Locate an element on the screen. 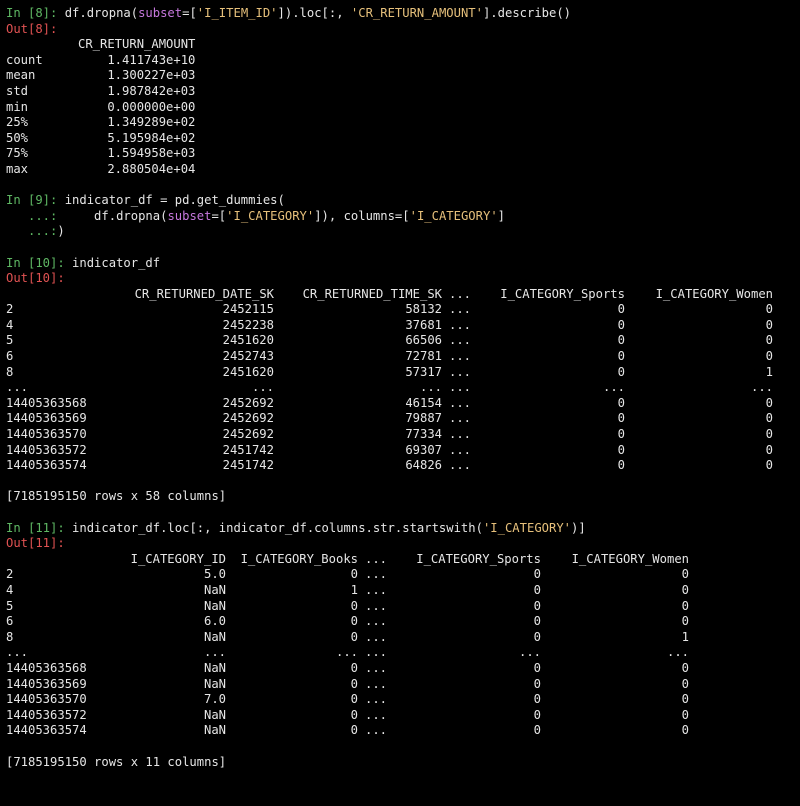 The width and height of the screenshot is (800, 806). input-line-10: In [10]: indicator_df is located at coordinates (403, 264).